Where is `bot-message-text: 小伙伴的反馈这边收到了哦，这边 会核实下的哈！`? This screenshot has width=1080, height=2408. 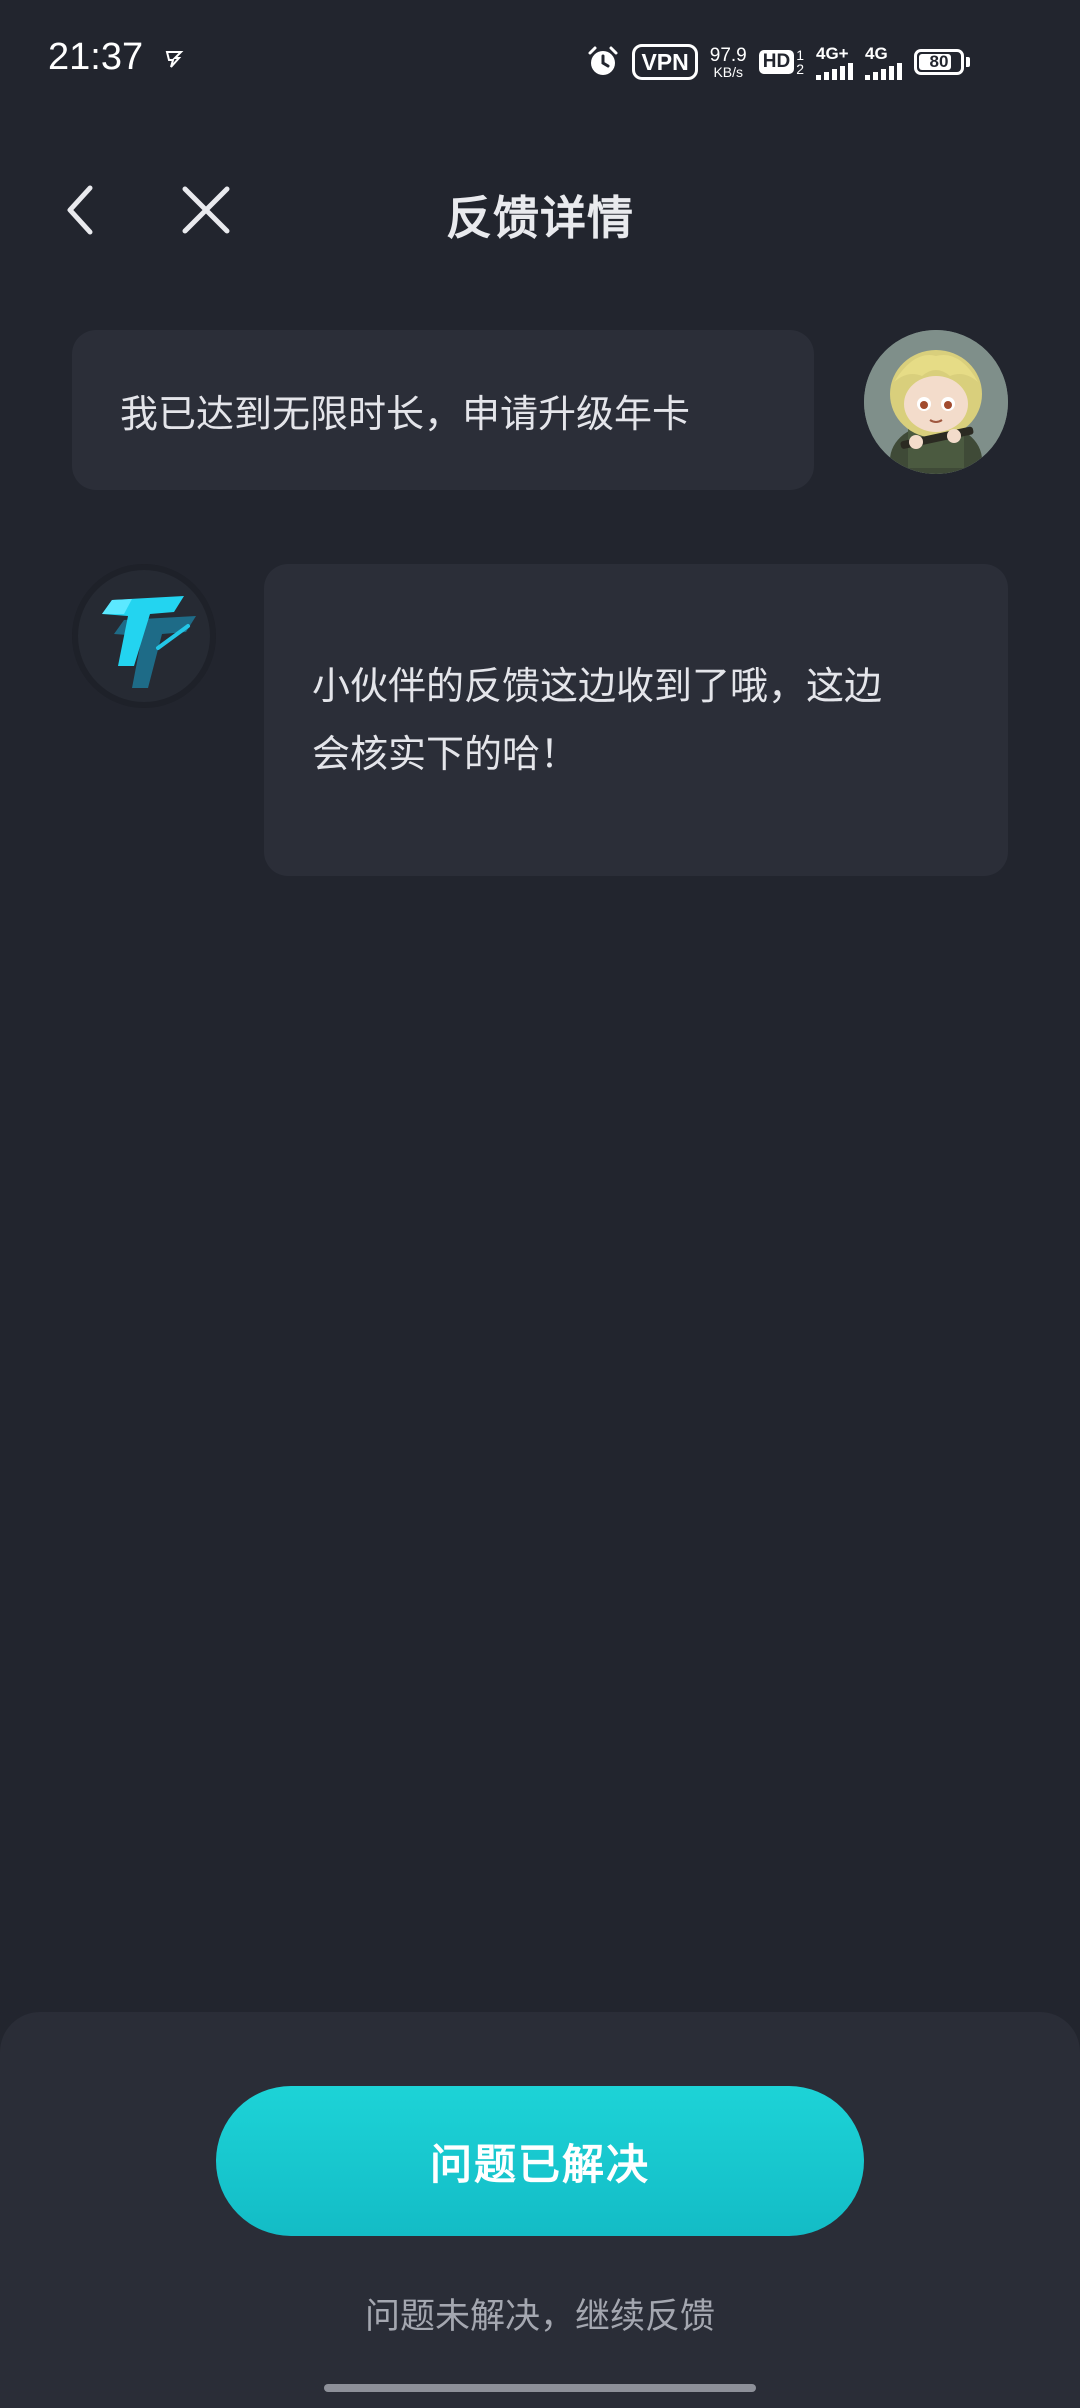
bot-message-text: 小伙伴的反馈这边收到了哦，这边 会核实下的哈！ is located at coordinates (597, 720).